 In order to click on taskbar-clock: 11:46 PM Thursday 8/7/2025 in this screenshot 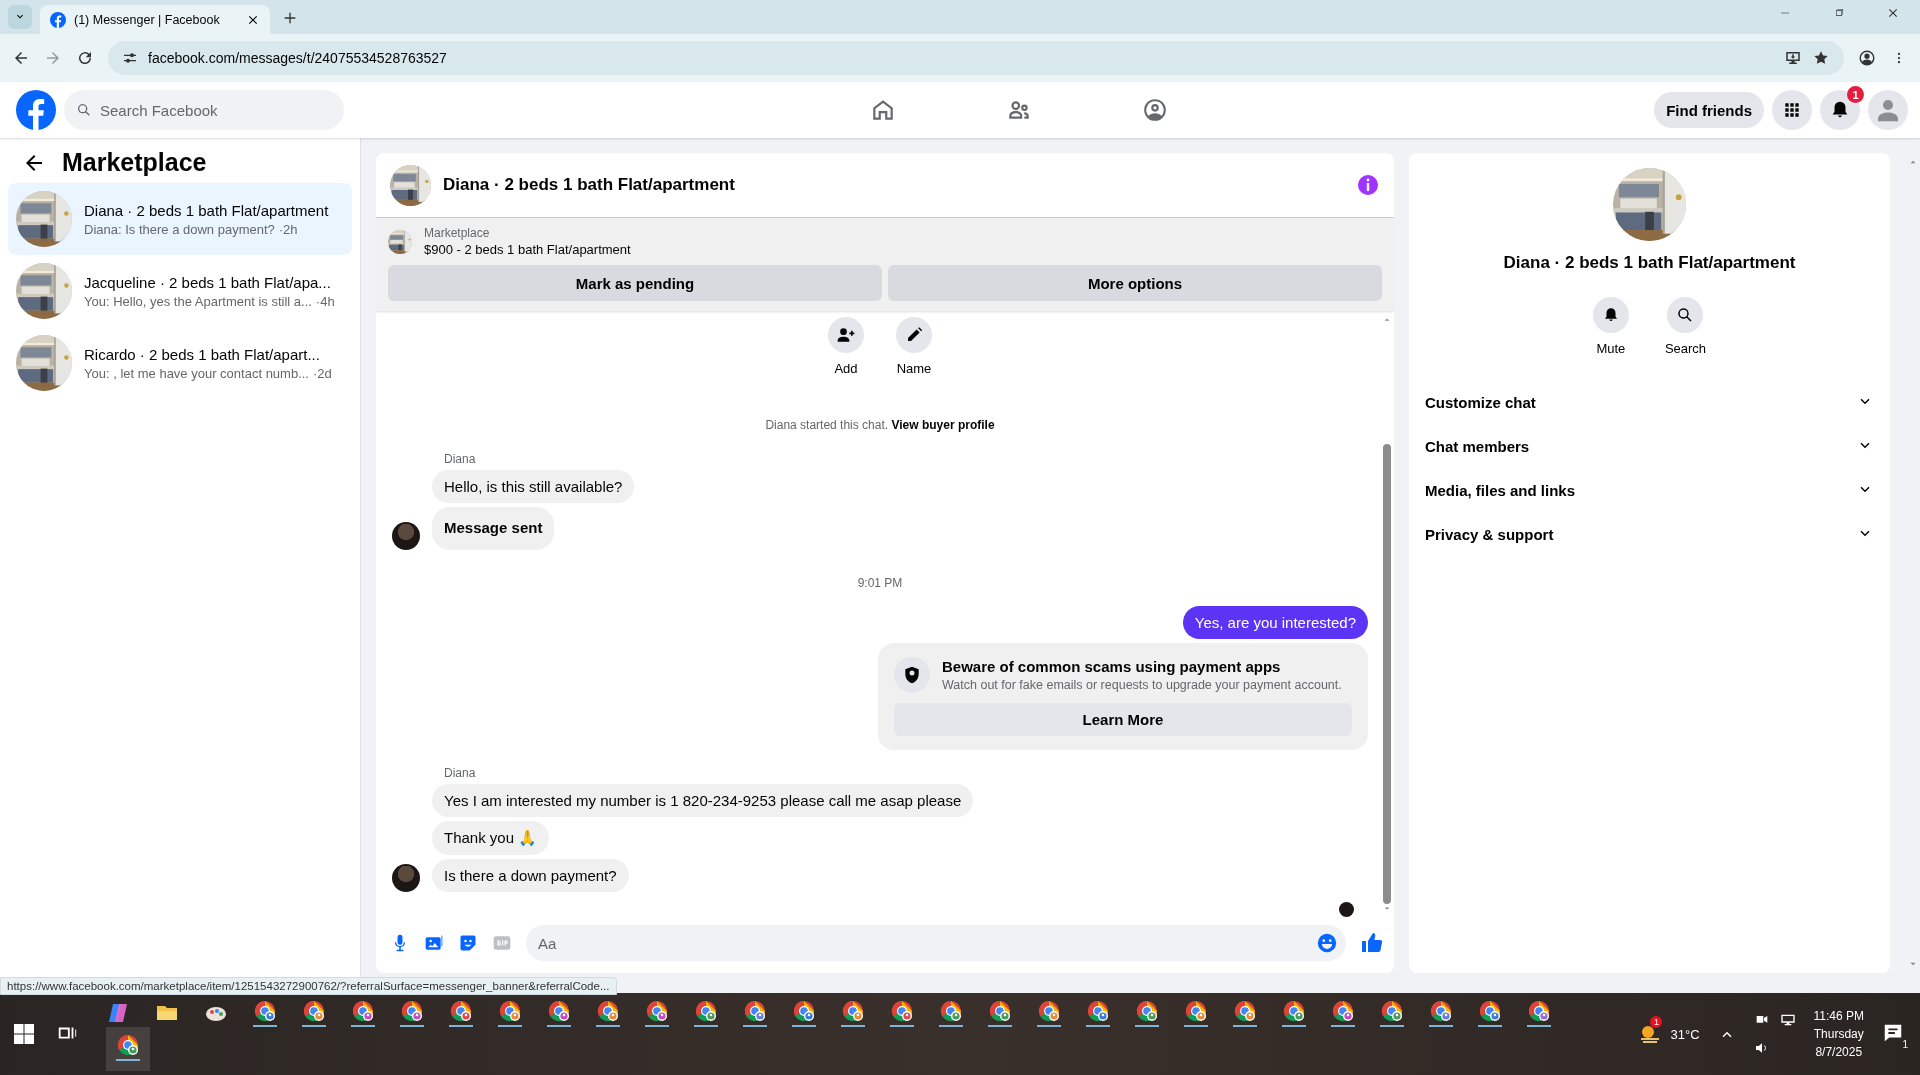, I will do `click(1838, 1034)`.